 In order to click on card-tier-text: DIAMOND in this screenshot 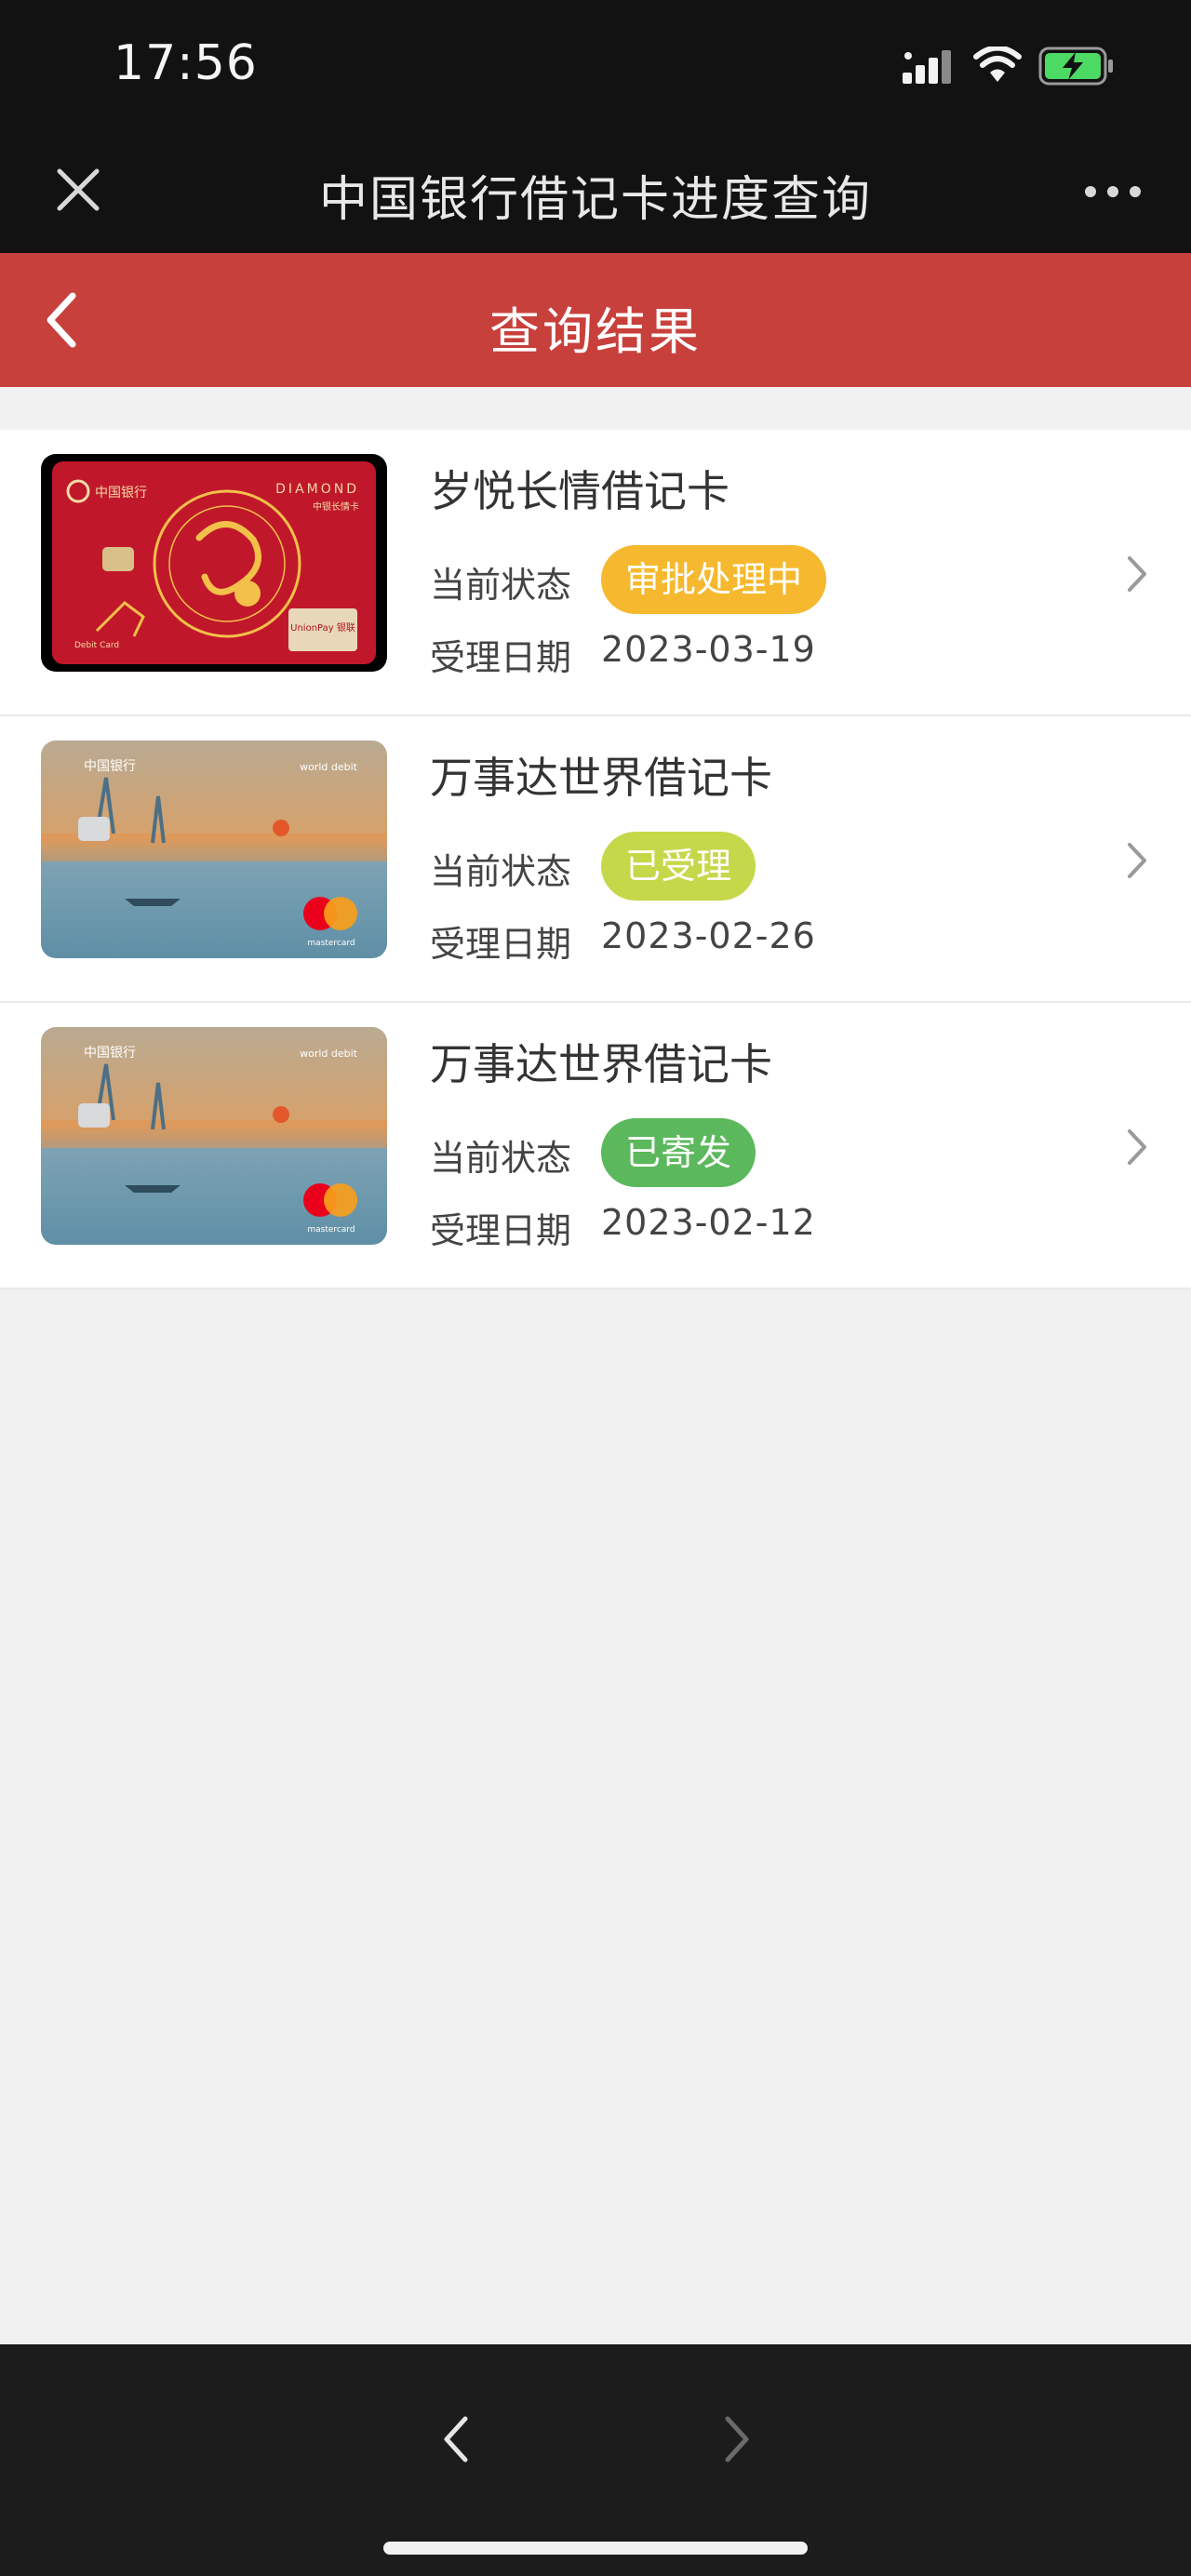, I will do `click(317, 489)`.